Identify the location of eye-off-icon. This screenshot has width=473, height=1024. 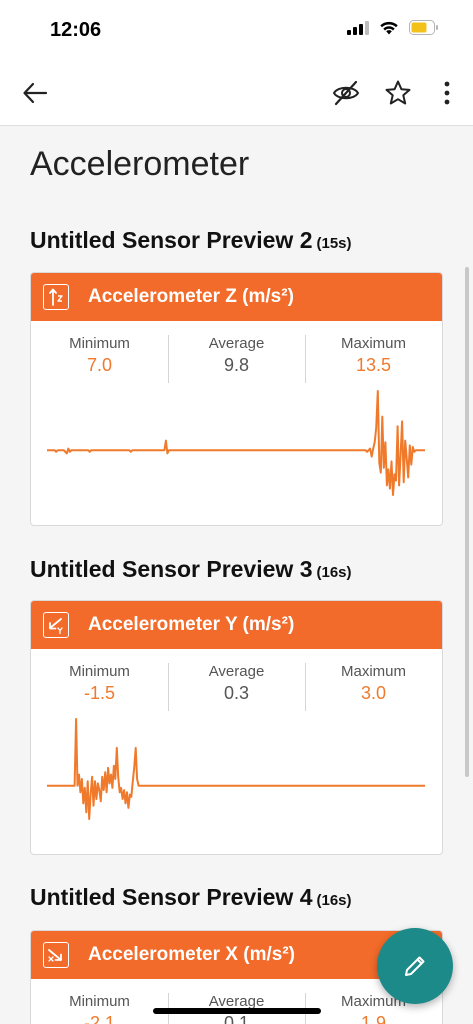
(346, 93).